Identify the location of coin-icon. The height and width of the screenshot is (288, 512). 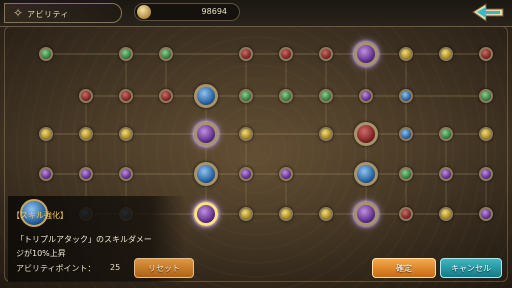
(144, 12).